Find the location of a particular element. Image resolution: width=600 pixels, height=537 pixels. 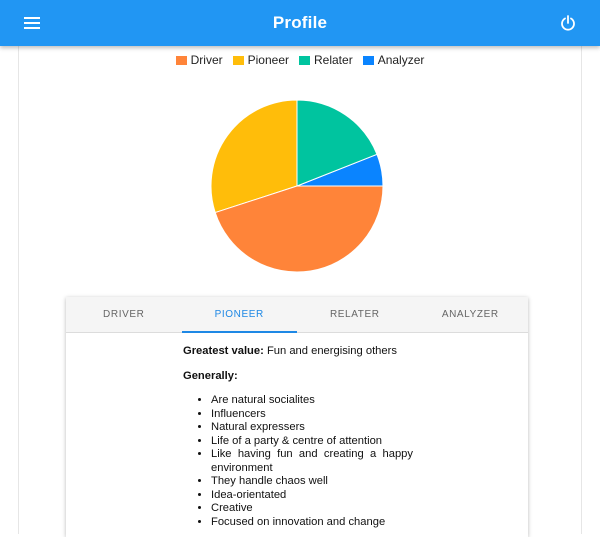

tab-analyzer: ANALYZER is located at coordinates (471, 314).